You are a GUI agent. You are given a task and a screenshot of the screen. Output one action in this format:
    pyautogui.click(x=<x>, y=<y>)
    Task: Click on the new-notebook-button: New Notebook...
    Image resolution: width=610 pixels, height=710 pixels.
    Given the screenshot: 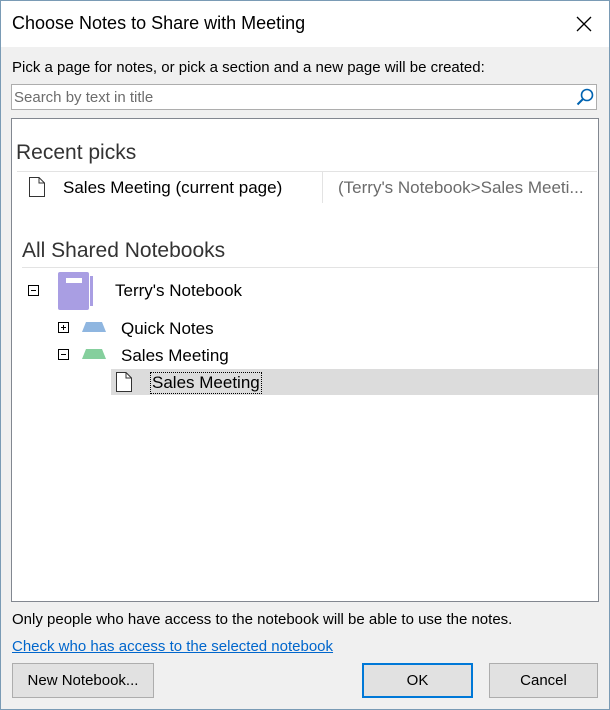 What is the action you would take?
    pyautogui.click(x=83, y=680)
    